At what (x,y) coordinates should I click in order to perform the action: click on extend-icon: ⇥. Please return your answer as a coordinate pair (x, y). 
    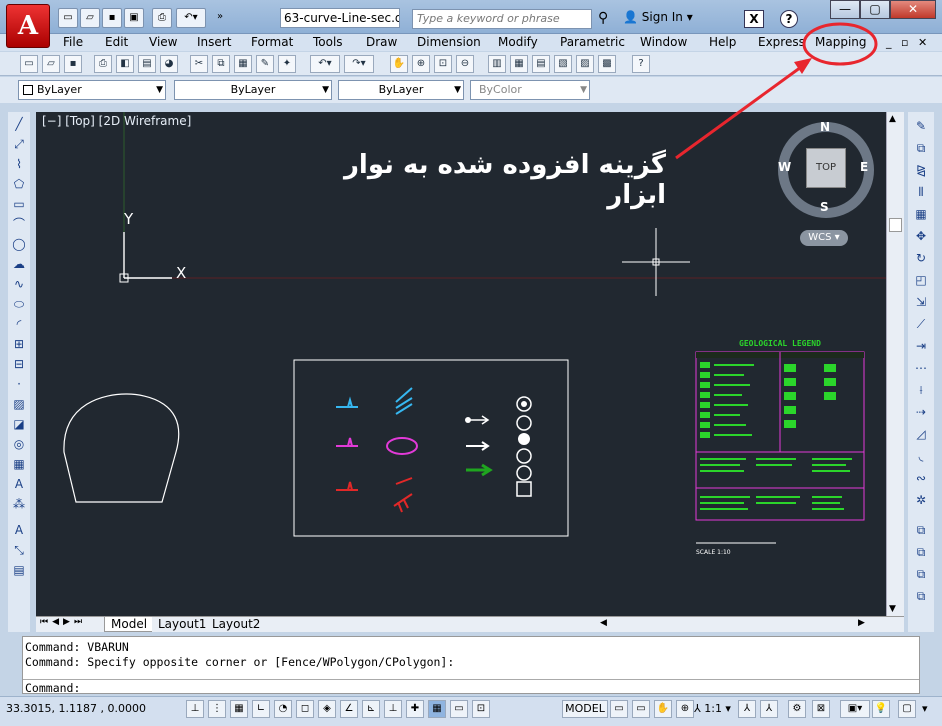
    Looking at the image, I should click on (921, 346).